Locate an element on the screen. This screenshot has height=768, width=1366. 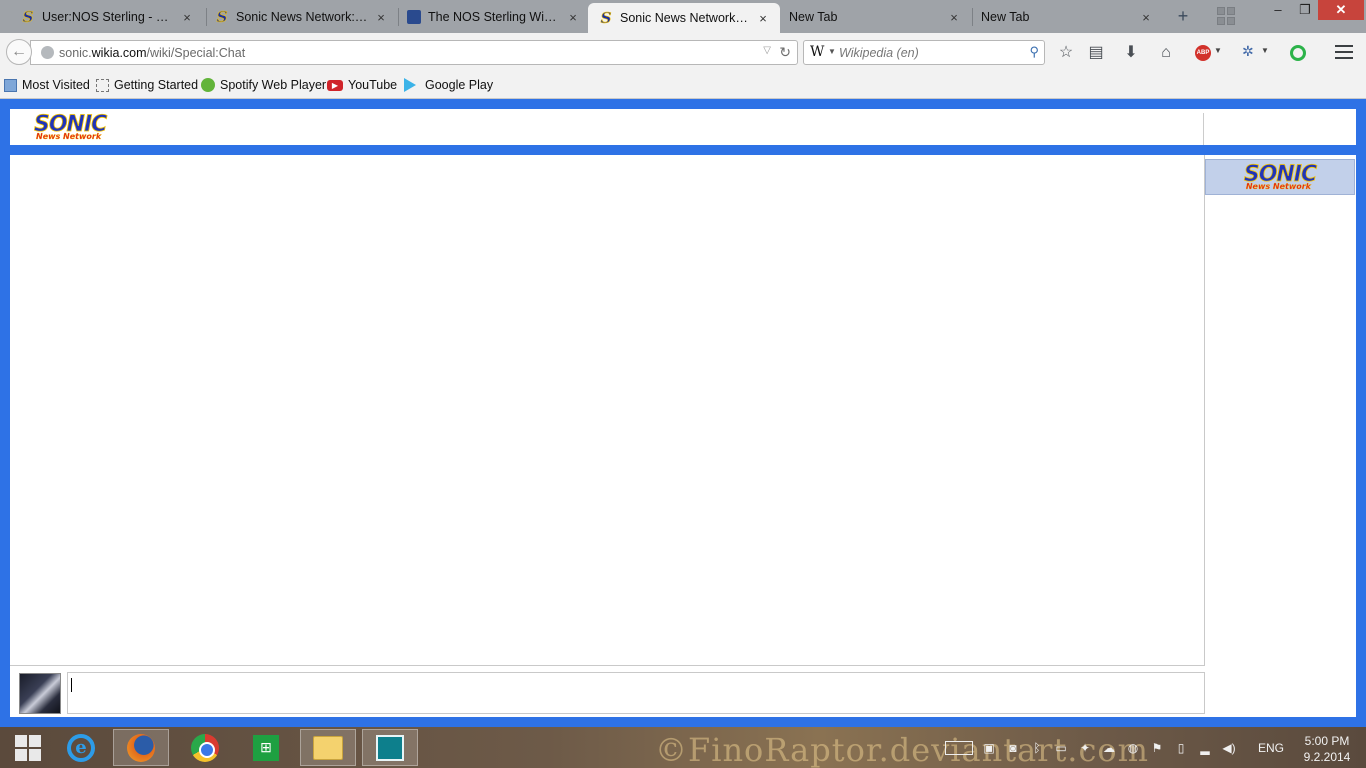
chat-user-list: SONIC News Network is located at coordinates (1280, 436).